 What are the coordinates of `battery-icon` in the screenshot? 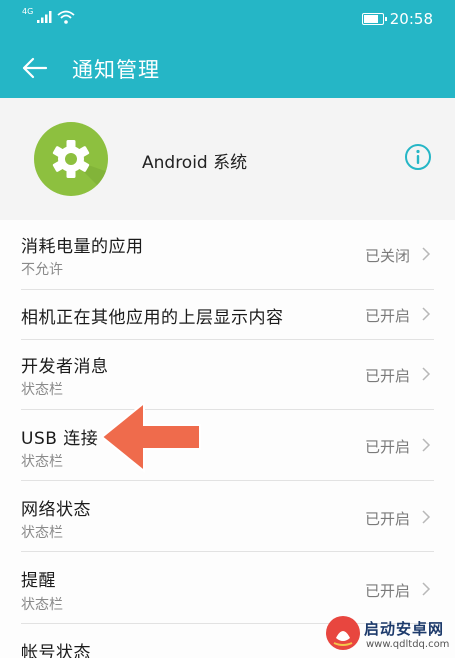 It's located at (374, 19).